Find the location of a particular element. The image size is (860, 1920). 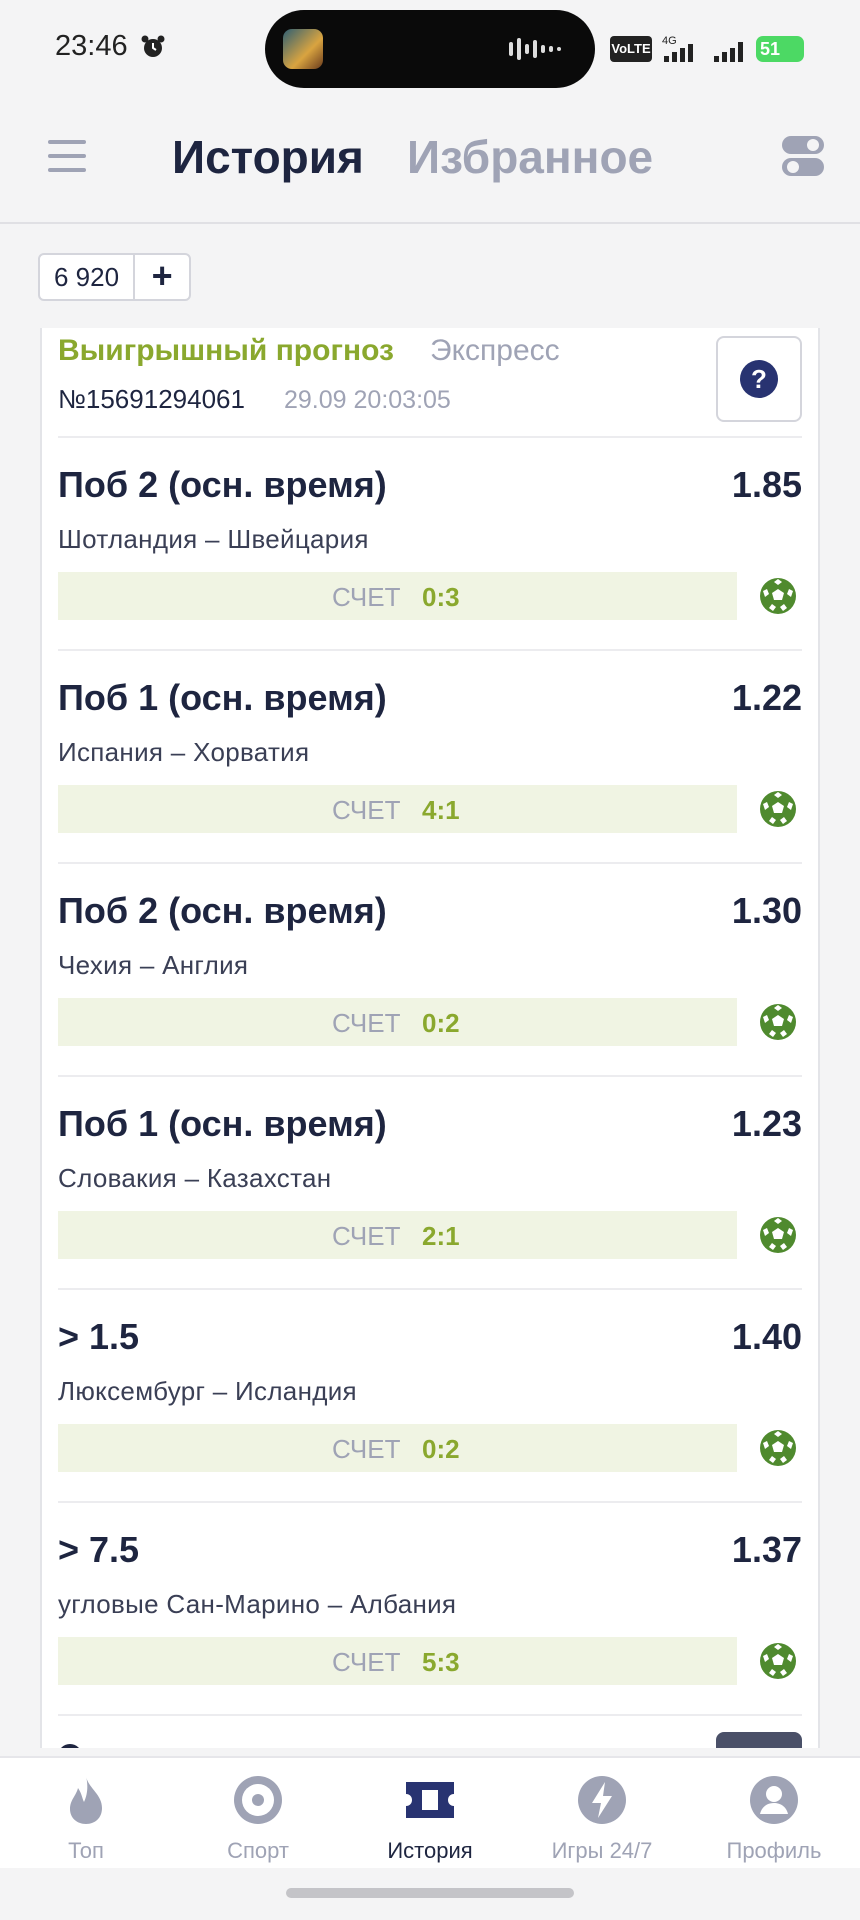

bet-odds: 1.22 is located at coordinates (766, 697).